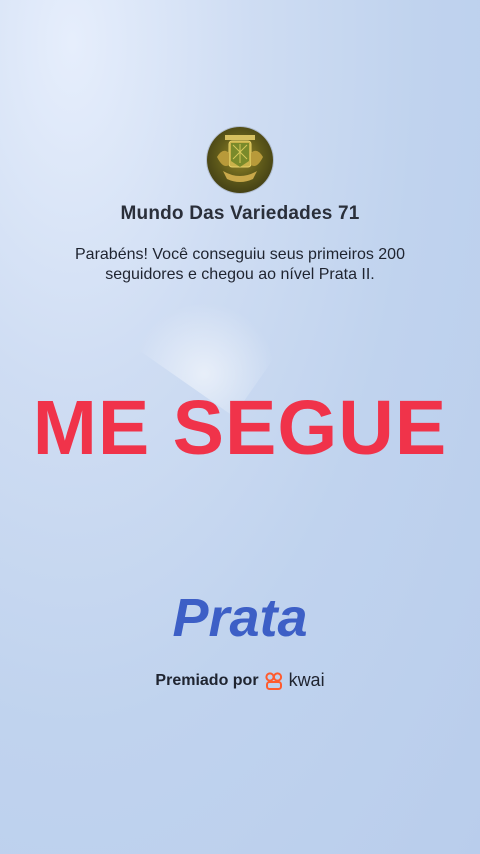 The width and height of the screenshot is (480, 854). What do you see at coordinates (240, 428) in the screenshot?
I see `headline-text: ME SEGUE` at bounding box center [240, 428].